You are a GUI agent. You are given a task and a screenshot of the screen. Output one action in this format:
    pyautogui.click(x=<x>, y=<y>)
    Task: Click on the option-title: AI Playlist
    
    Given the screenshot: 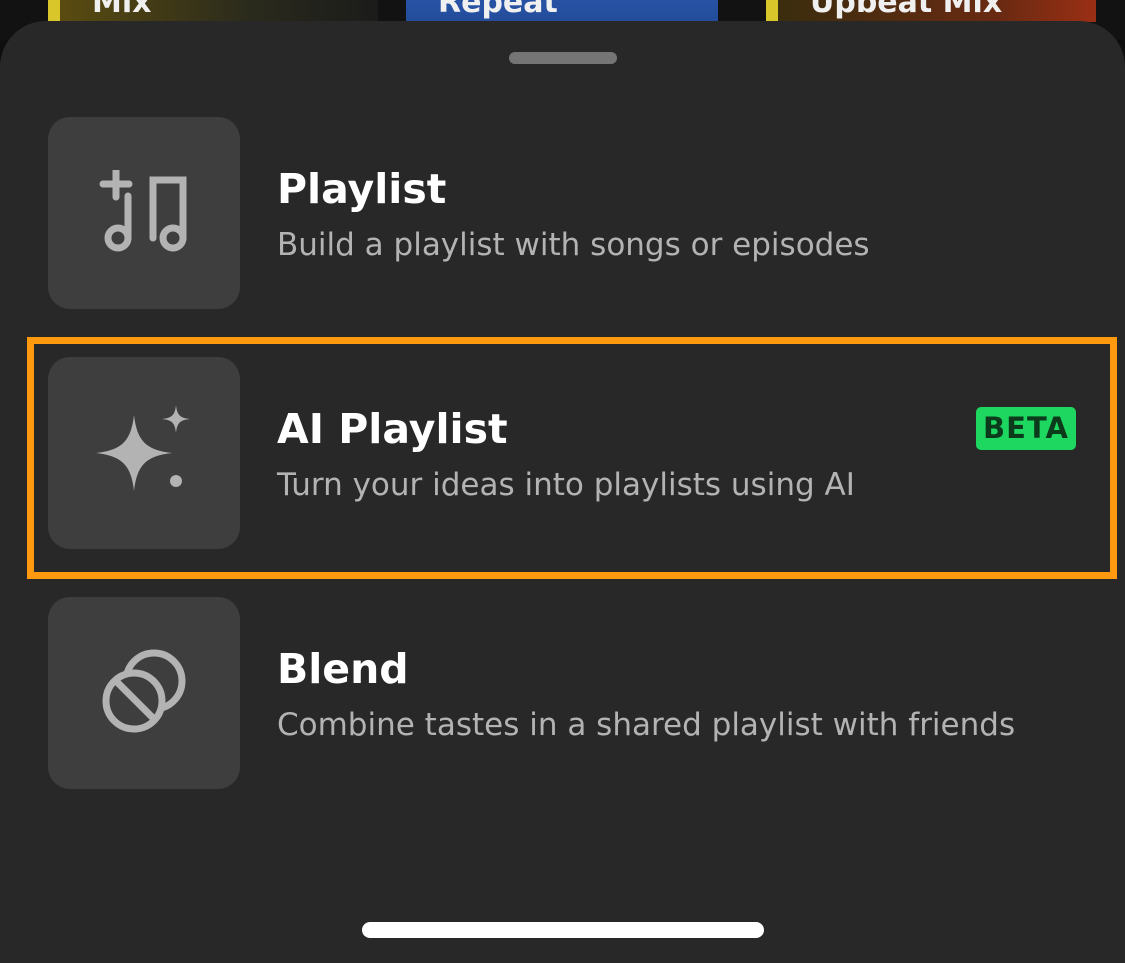 What is the action you would take?
    pyautogui.click(x=392, y=429)
    